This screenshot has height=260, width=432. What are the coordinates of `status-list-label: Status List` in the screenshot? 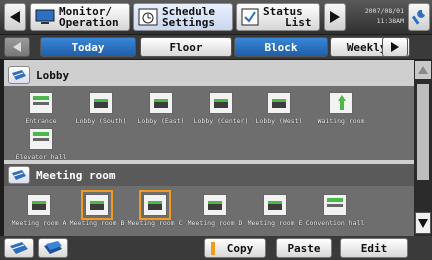 It's located at (287, 17).